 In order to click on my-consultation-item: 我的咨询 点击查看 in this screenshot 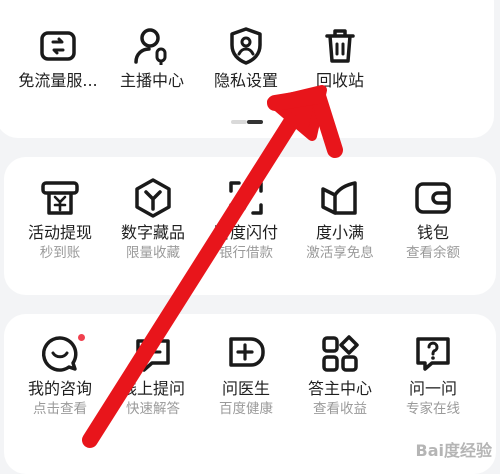, I will do `click(60, 375)`.